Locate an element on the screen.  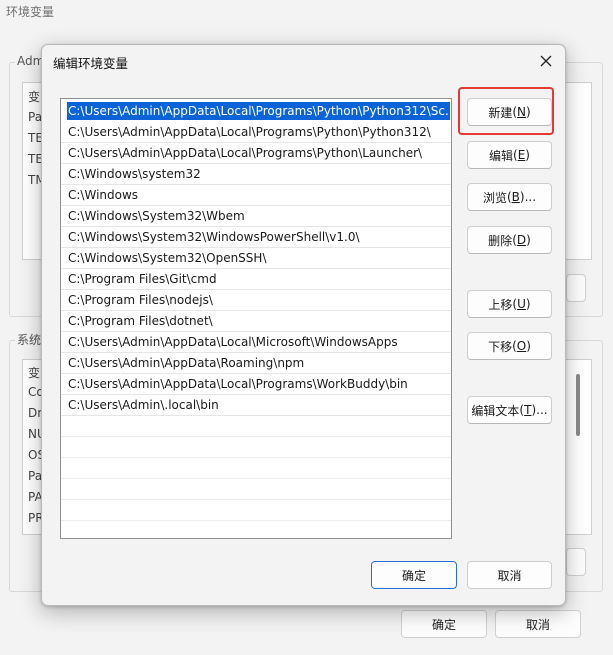
system-var-row: 变 is located at coordinates (34, 373).